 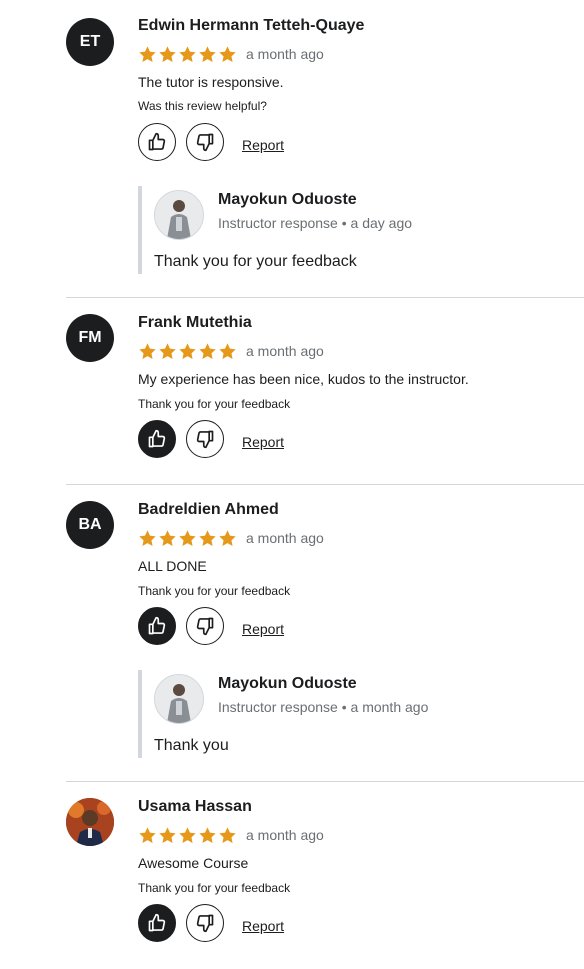 What do you see at coordinates (208, 509) in the screenshot?
I see `reviewer-name: Badreldien Ahmed` at bounding box center [208, 509].